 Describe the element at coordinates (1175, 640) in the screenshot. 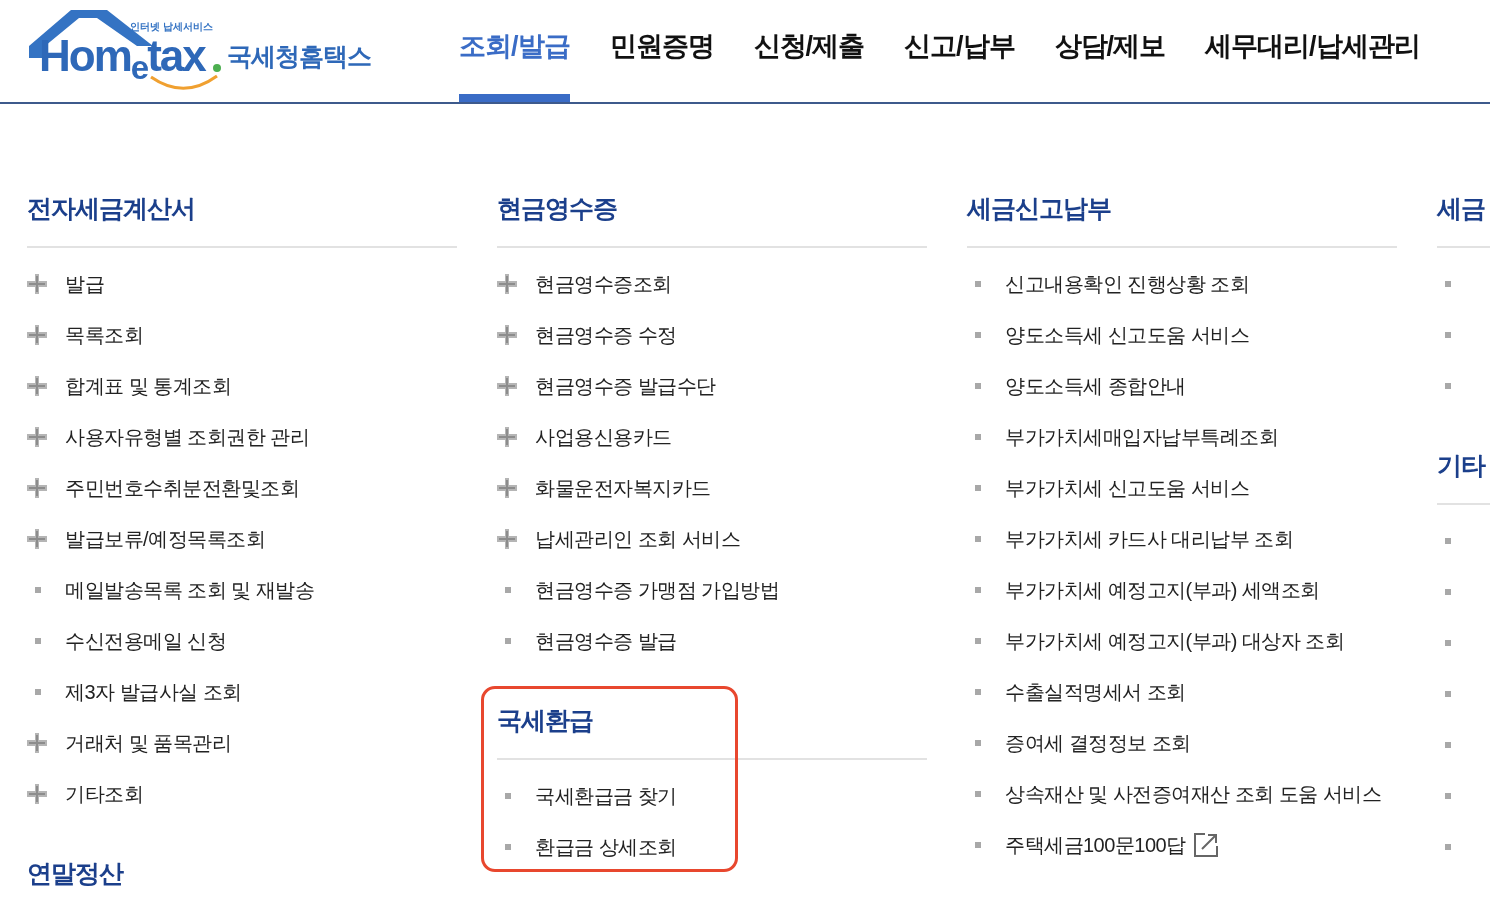

I see `menu-link: 부가가치세 예정고지(부과) 대상자 조회` at that location.